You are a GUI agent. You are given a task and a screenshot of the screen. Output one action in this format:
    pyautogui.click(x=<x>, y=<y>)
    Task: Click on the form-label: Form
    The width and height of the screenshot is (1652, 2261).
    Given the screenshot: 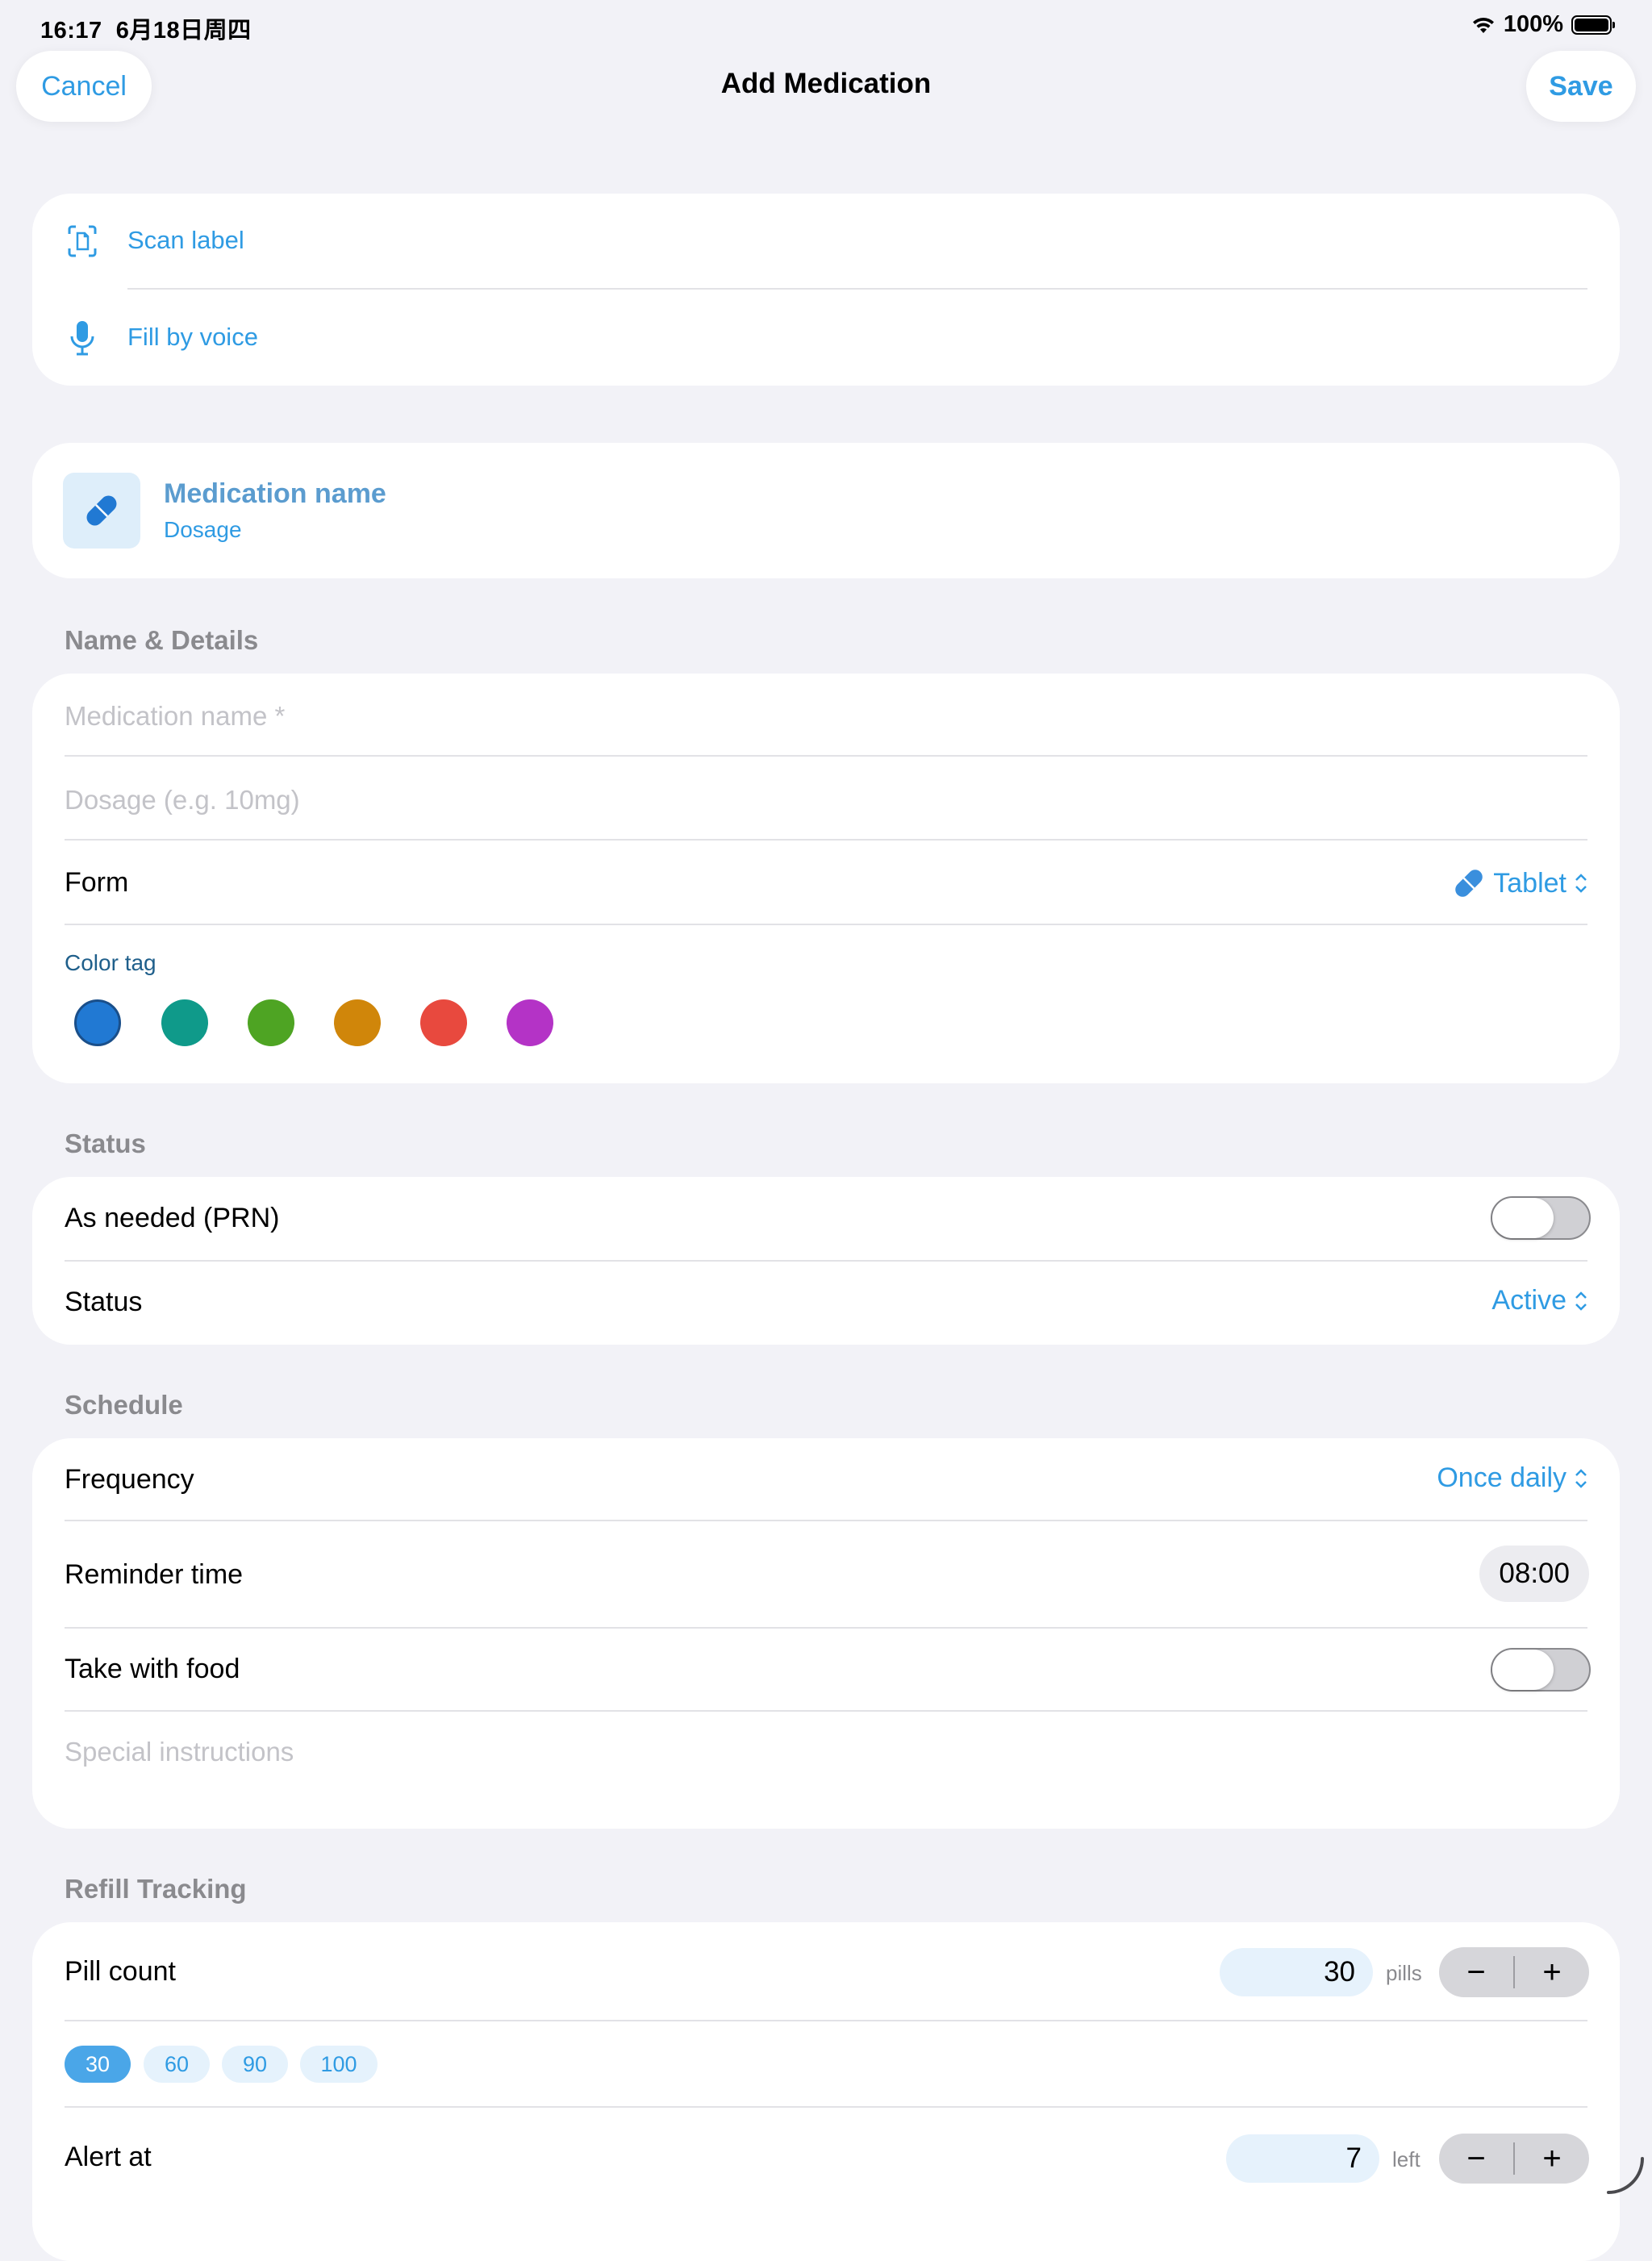 What is the action you would take?
    pyautogui.click(x=97, y=882)
    